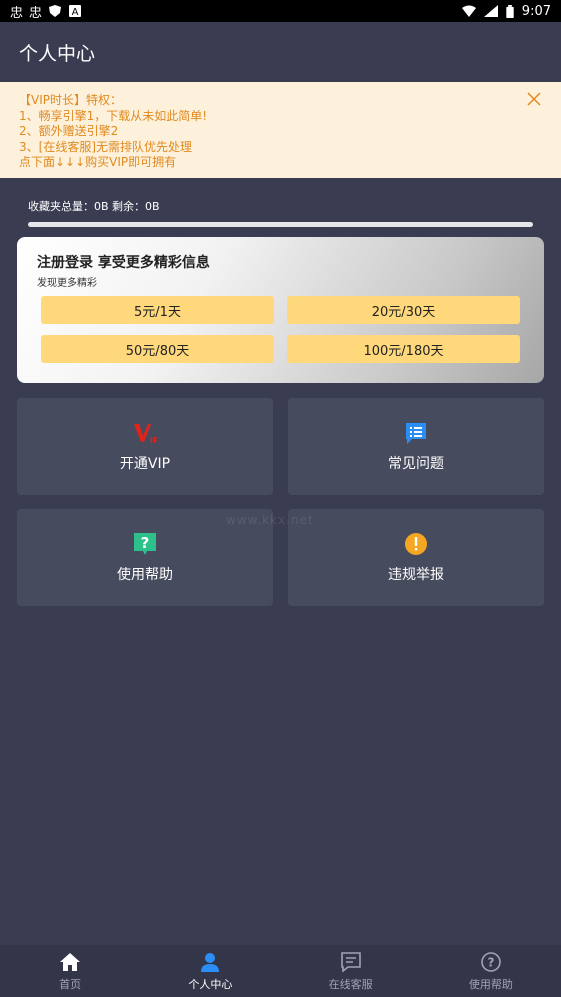  I want to click on nav-item-home: 首页, so click(70, 971).